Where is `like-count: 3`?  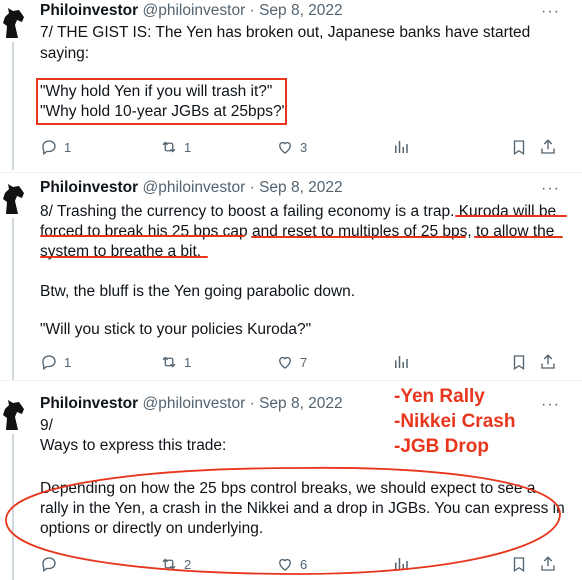
like-count: 3 is located at coordinates (304, 147).